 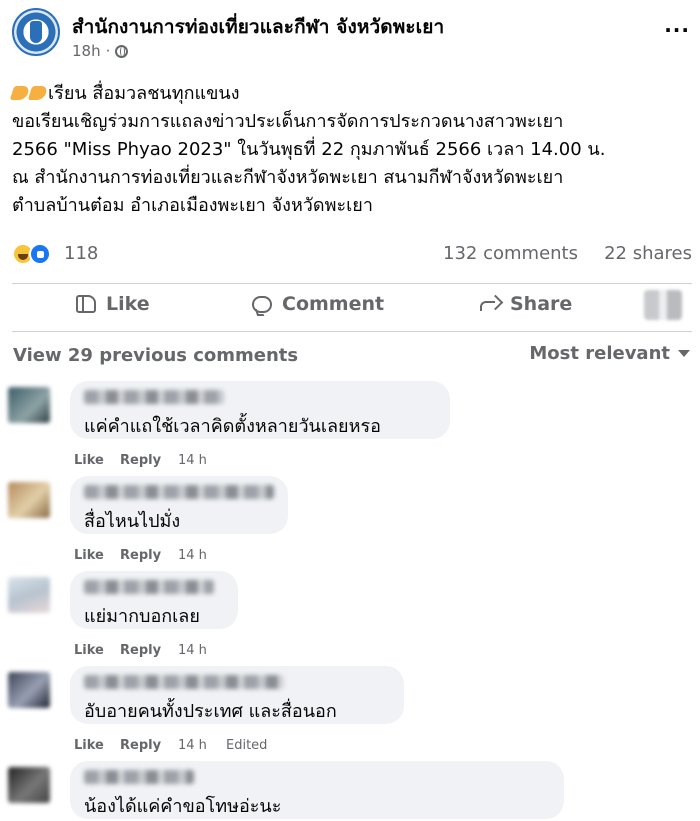 What do you see at coordinates (247, 745) in the screenshot?
I see `comment-edited-label: Edited` at bounding box center [247, 745].